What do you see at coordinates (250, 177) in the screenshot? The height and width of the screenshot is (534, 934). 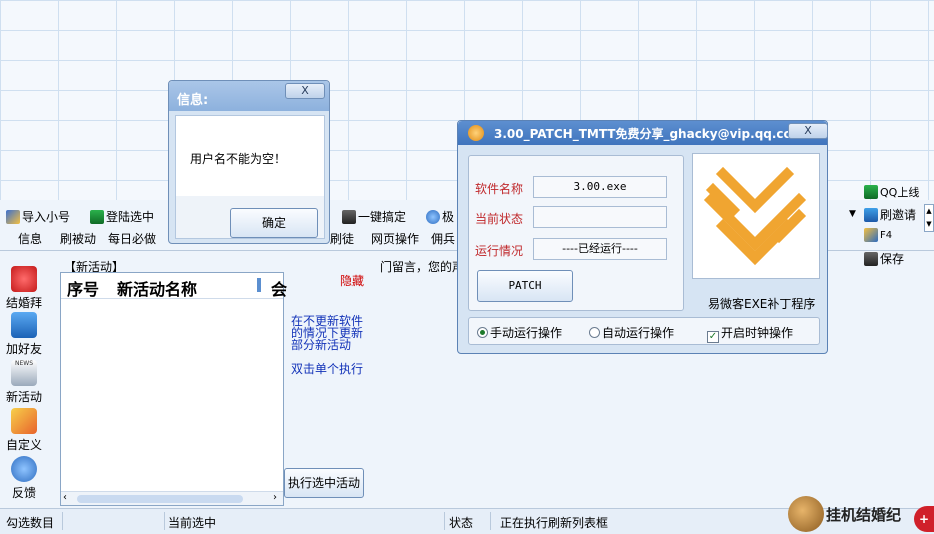 I see `info-dialog-body: 用户名不能为空！ 确定` at bounding box center [250, 177].